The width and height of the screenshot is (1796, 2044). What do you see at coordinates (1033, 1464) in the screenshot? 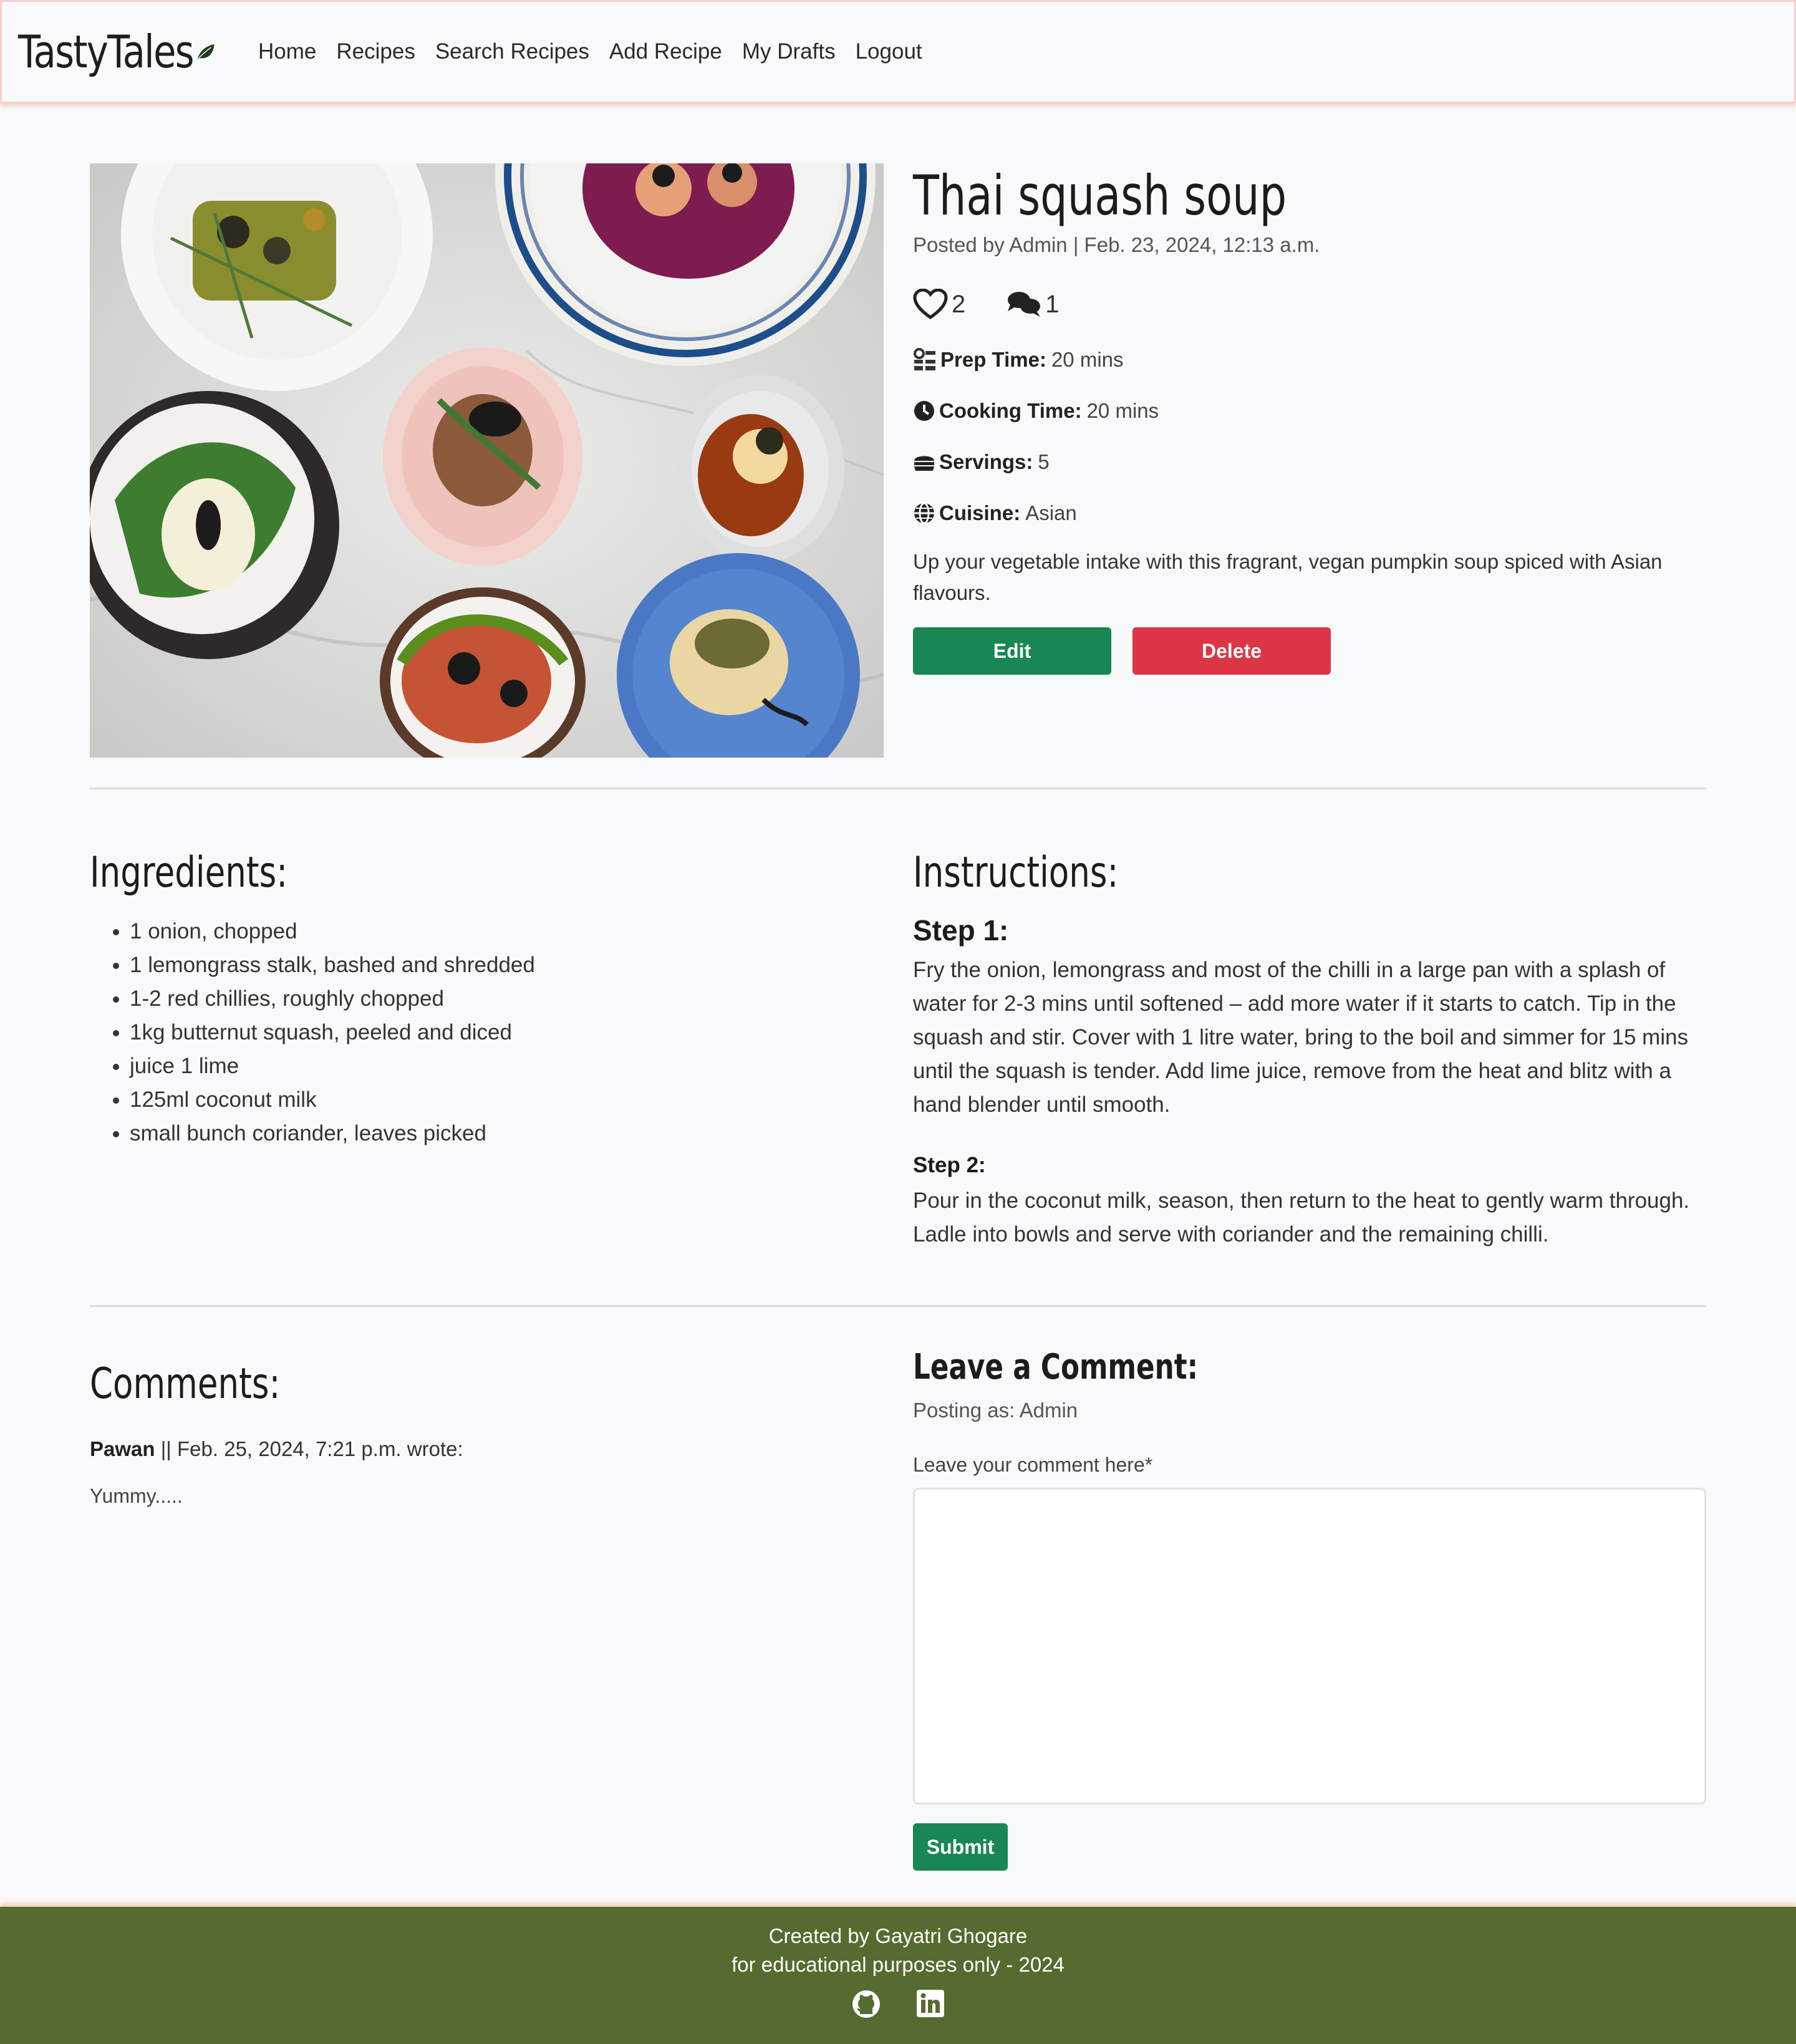
I see `comment-field-label: Leave your comment here*` at bounding box center [1033, 1464].